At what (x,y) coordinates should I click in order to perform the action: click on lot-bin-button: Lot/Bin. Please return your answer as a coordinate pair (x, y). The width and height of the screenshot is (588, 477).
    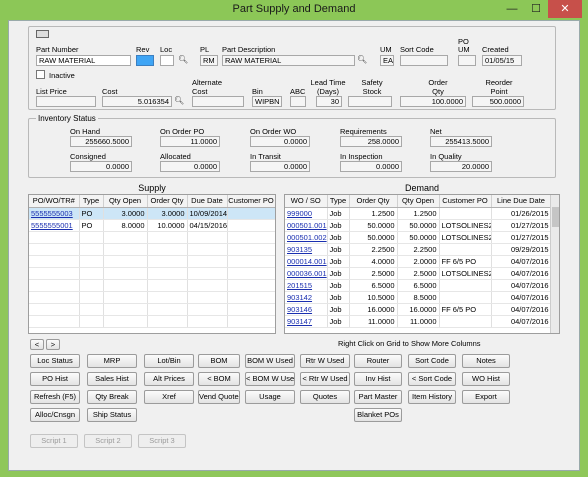
    Looking at the image, I should click on (169, 361).